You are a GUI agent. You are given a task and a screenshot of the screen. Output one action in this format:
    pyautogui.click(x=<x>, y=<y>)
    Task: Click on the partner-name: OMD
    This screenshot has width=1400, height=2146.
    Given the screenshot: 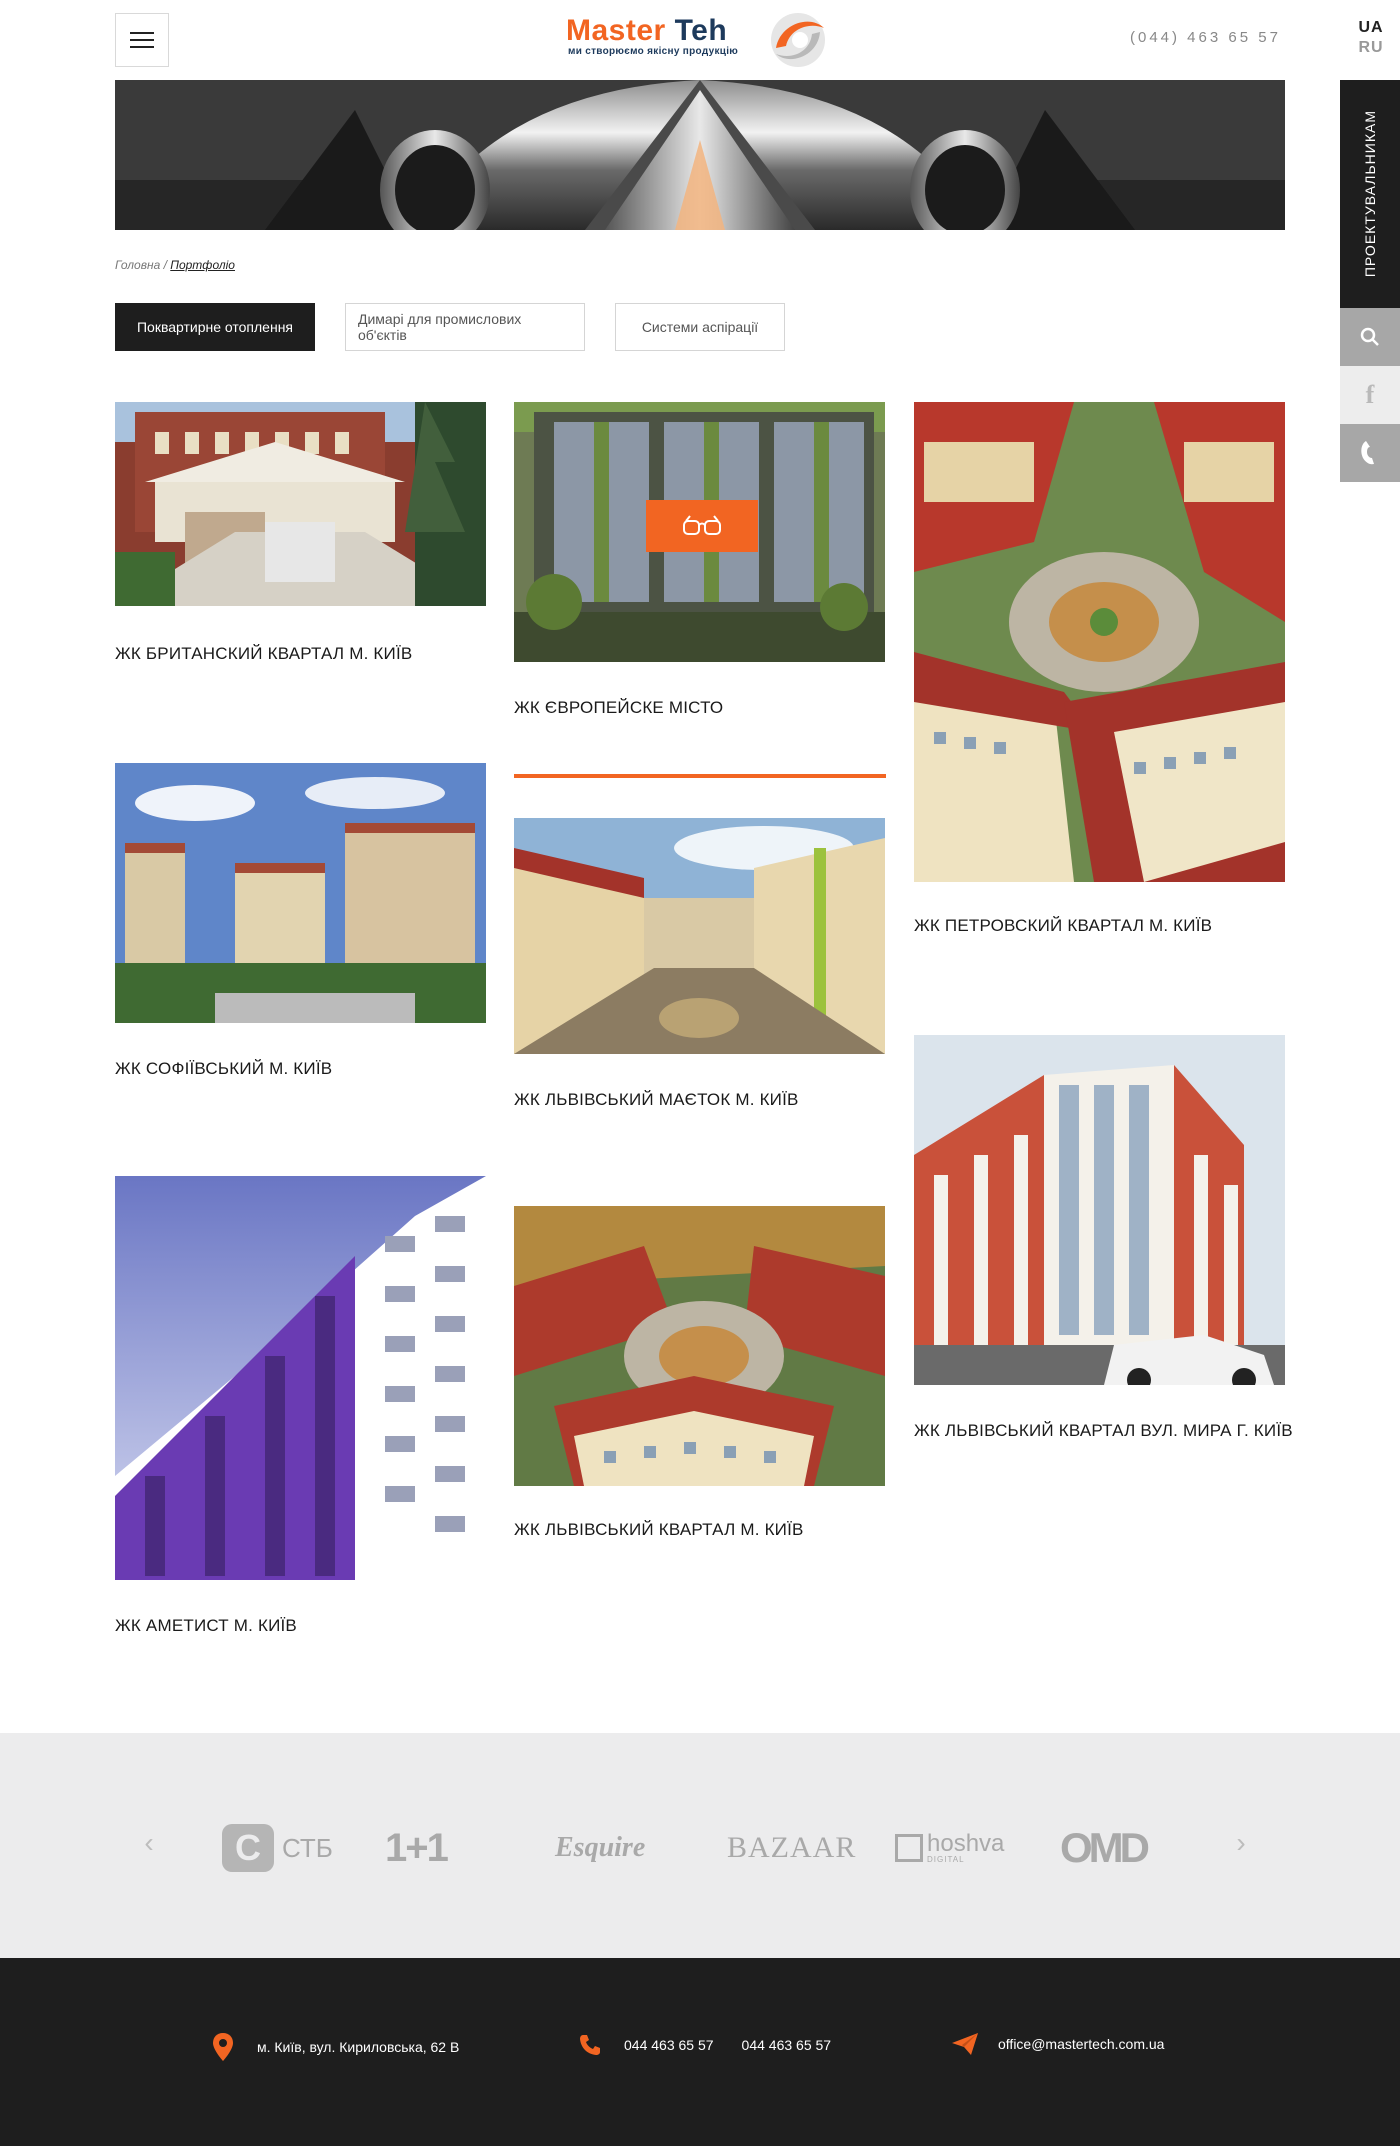 What is the action you would take?
    pyautogui.click(x=1105, y=1847)
    